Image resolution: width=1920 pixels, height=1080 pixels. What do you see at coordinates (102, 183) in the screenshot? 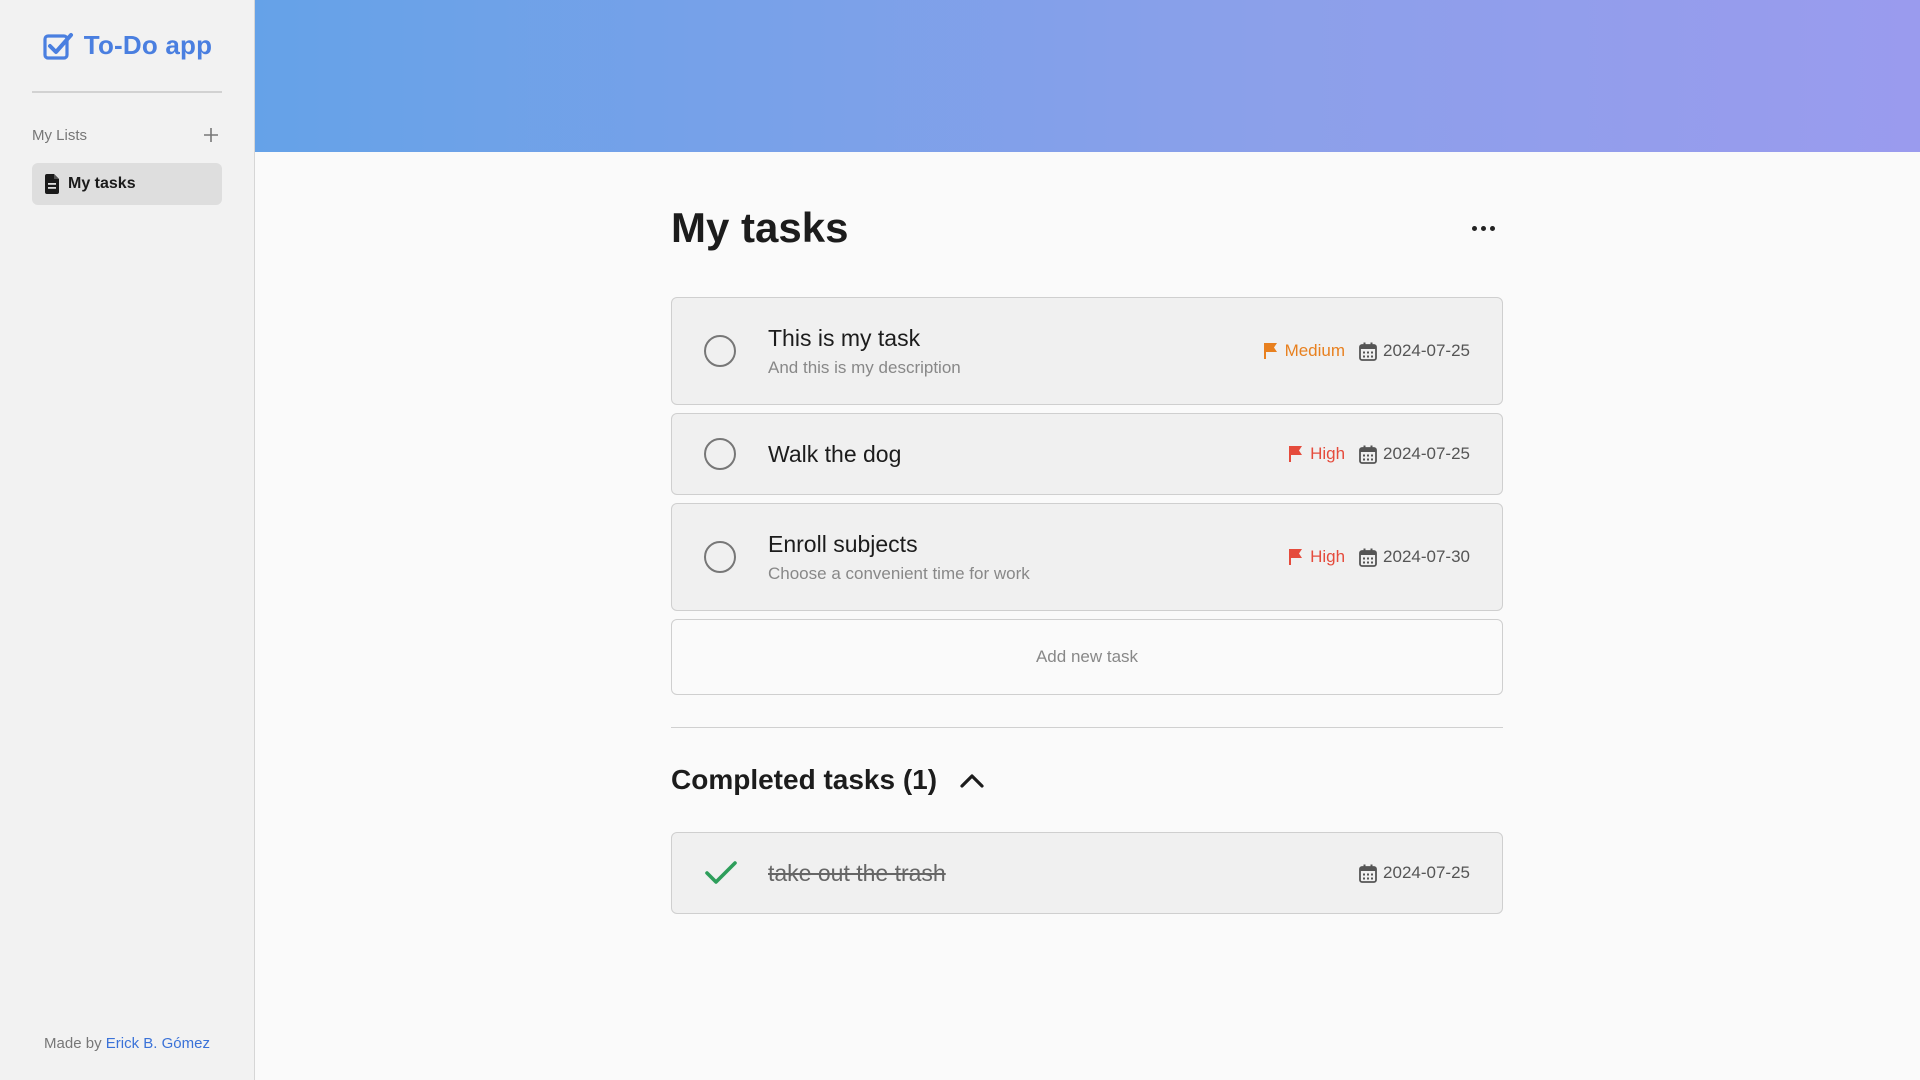
I see `sidebar-item-label: My tasks` at bounding box center [102, 183].